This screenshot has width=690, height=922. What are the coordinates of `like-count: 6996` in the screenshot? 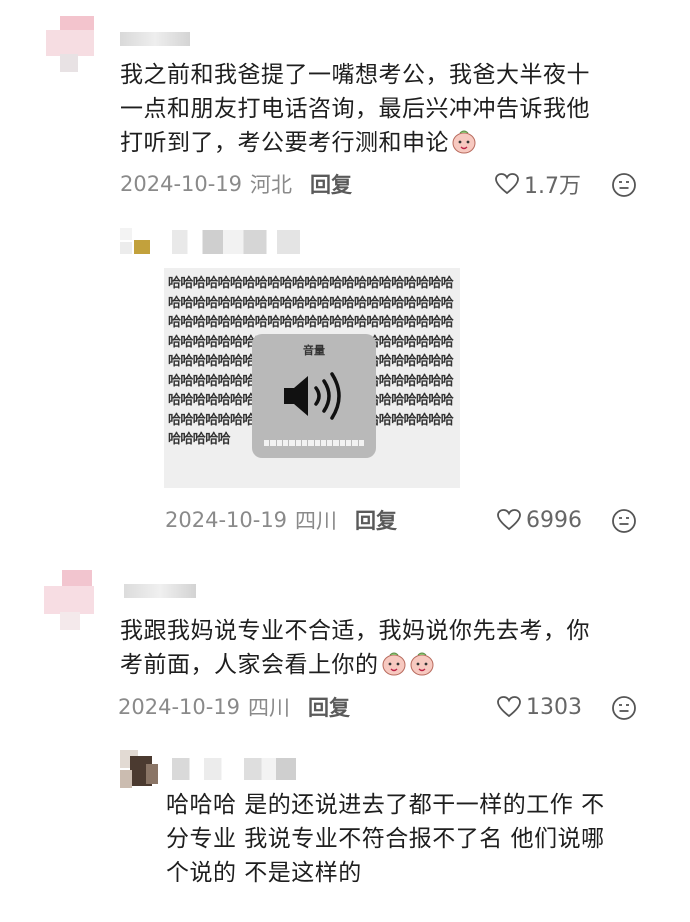 It's located at (554, 520).